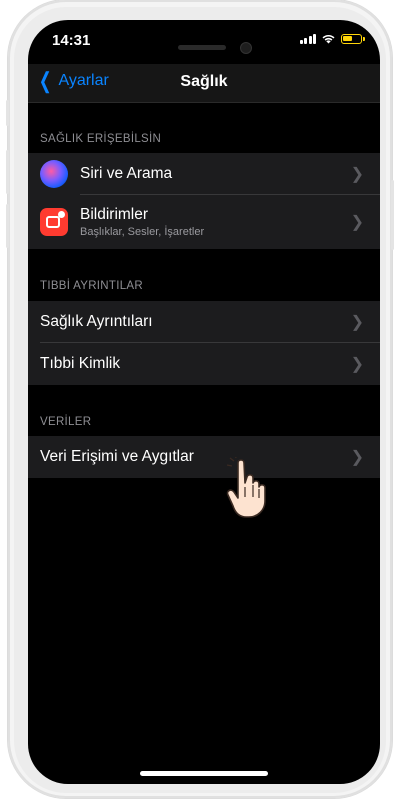 The width and height of the screenshot is (400, 803). I want to click on section-header-health-access: SAĞLIK ERİŞEBİLSİN, so click(101, 139).